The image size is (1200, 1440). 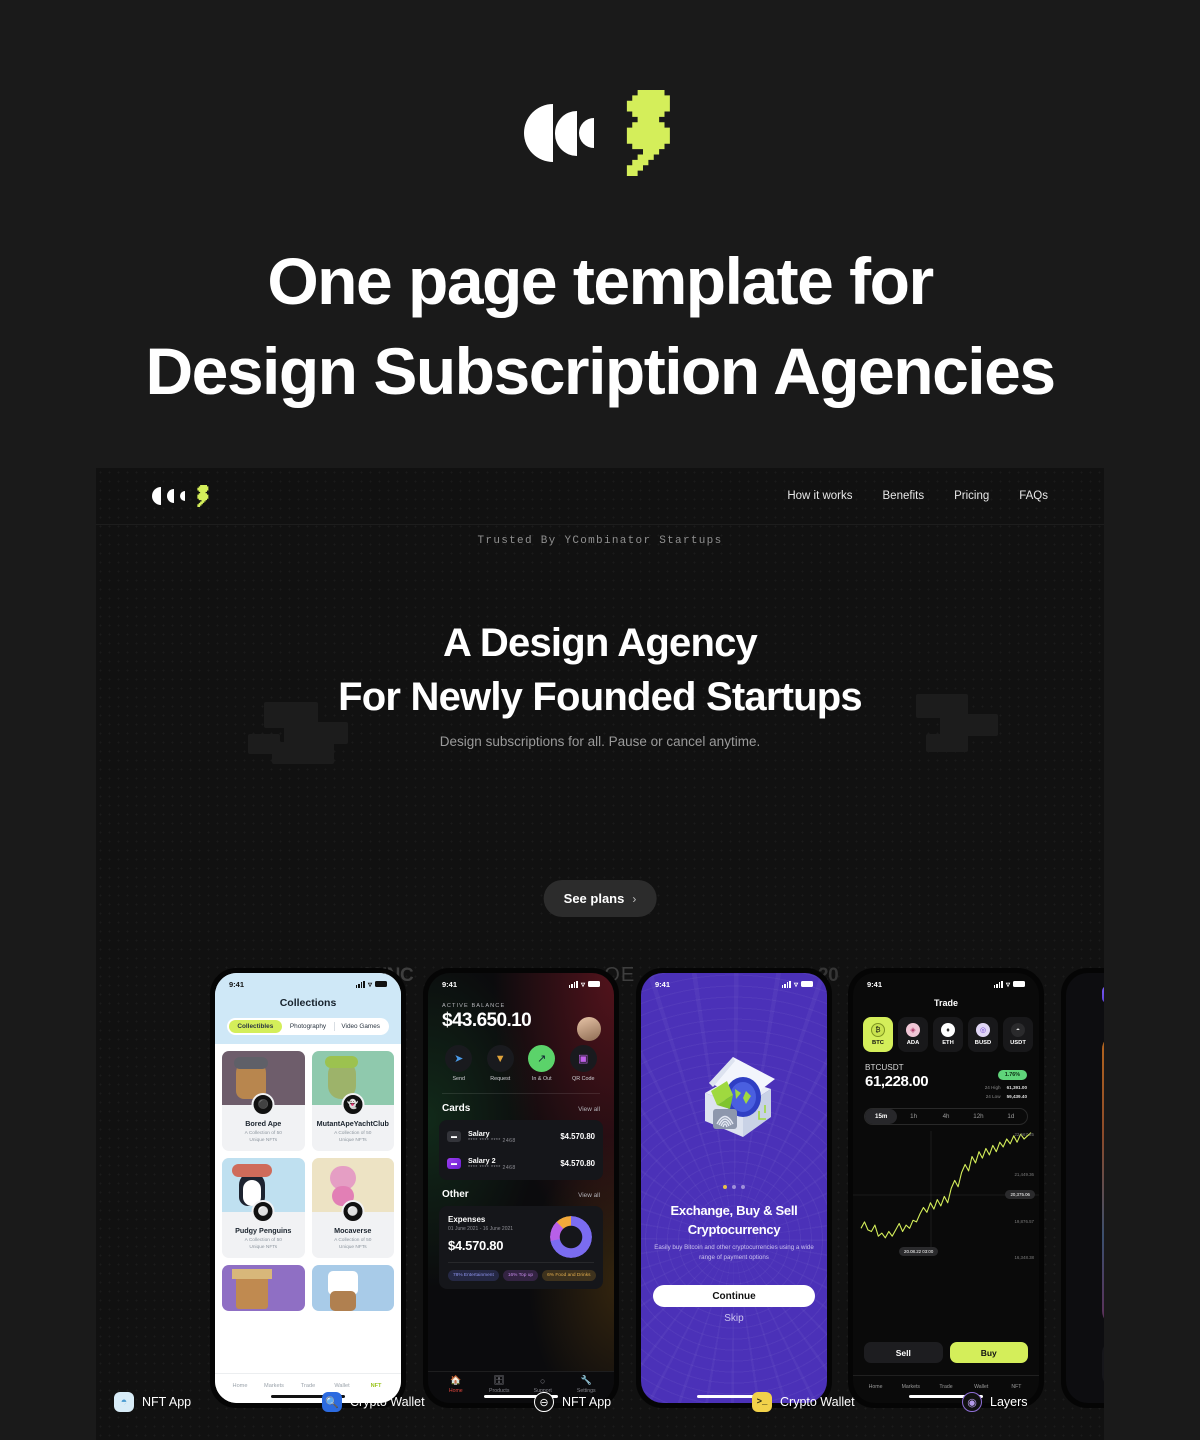 What do you see at coordinates (255, 1026) in the screenshot?
I see `segment-collectibles: Collectibles` at bounding box center [255, 1026].